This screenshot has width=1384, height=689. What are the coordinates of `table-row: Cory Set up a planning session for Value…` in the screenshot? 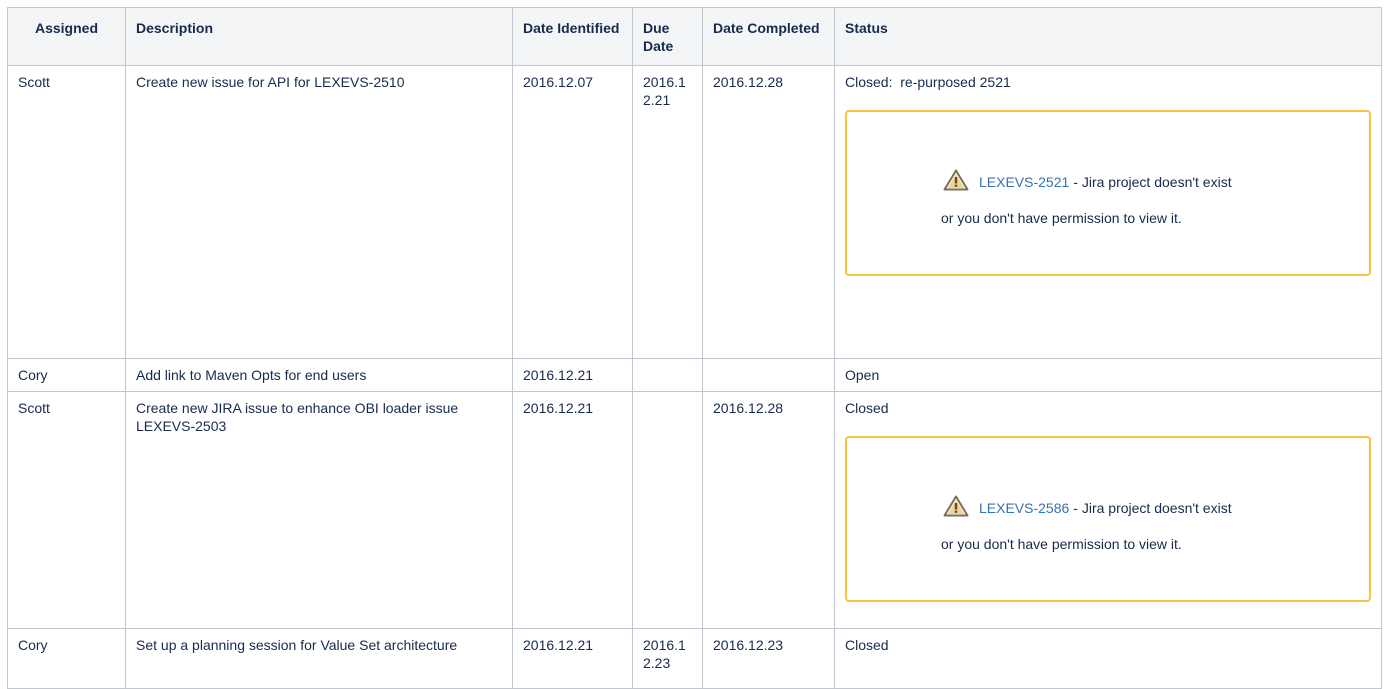 It's located at (694, 658).